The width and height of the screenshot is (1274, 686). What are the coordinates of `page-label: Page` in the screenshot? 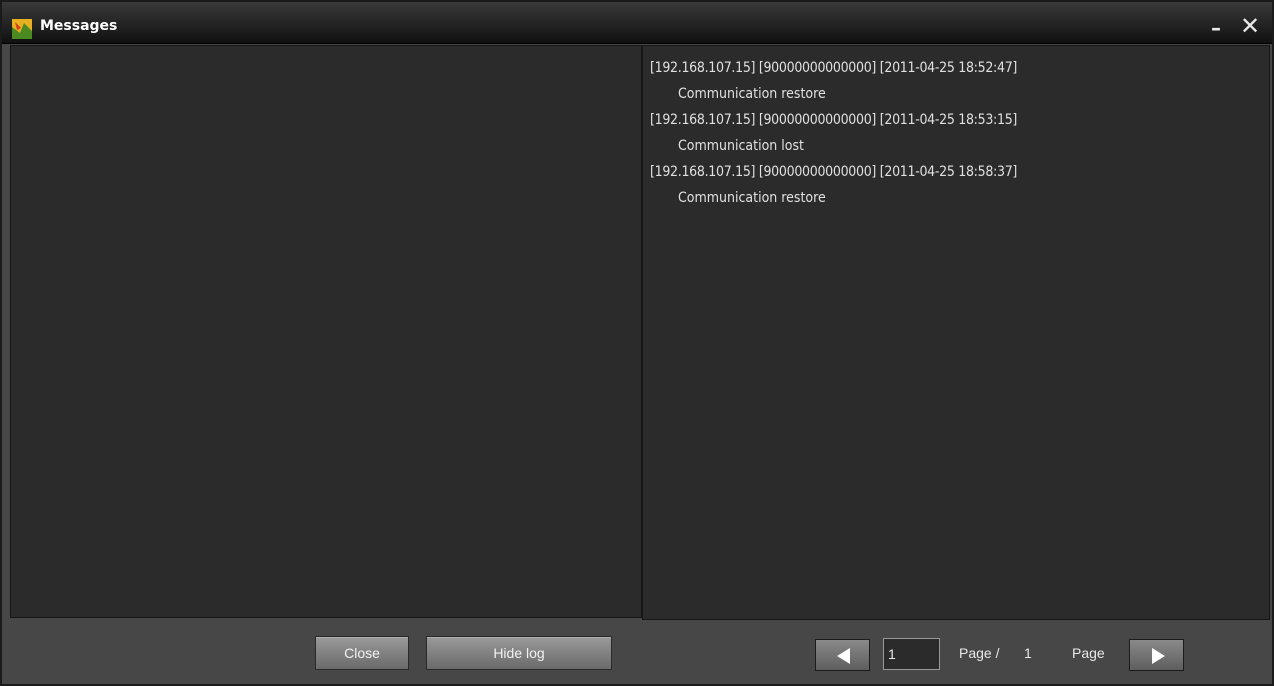 It's located at (1088, 653).